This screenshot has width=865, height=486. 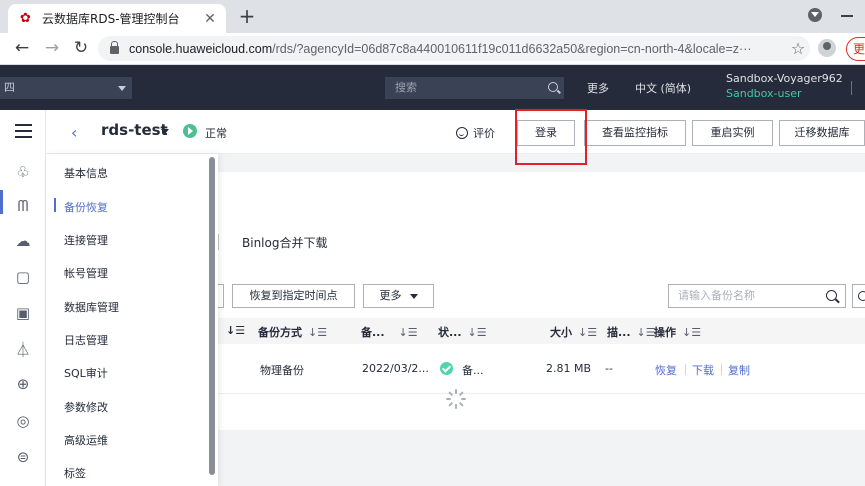 What do you see at coordinates (815, 15) in the screenshot?
I see `tab-search-icon` at bounding box center [815, 15].